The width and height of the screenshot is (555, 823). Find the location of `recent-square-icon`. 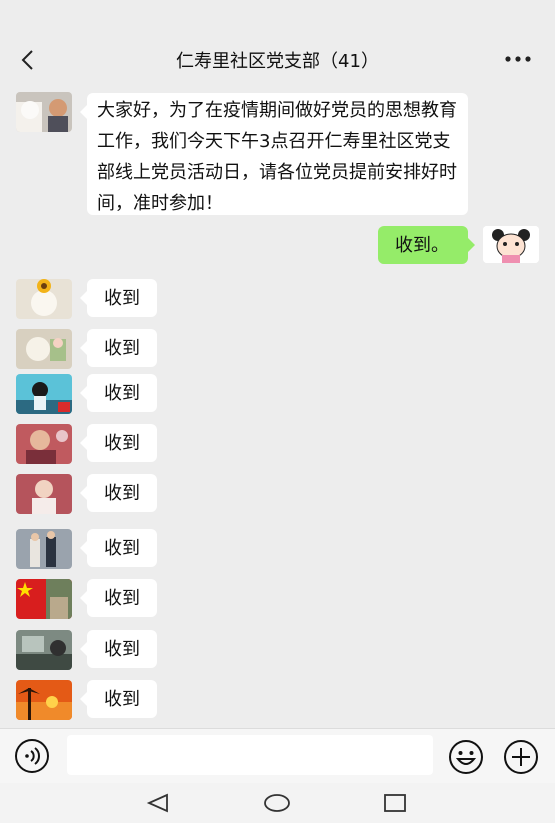

recent-square-icon is located at coordinates (395, 803).